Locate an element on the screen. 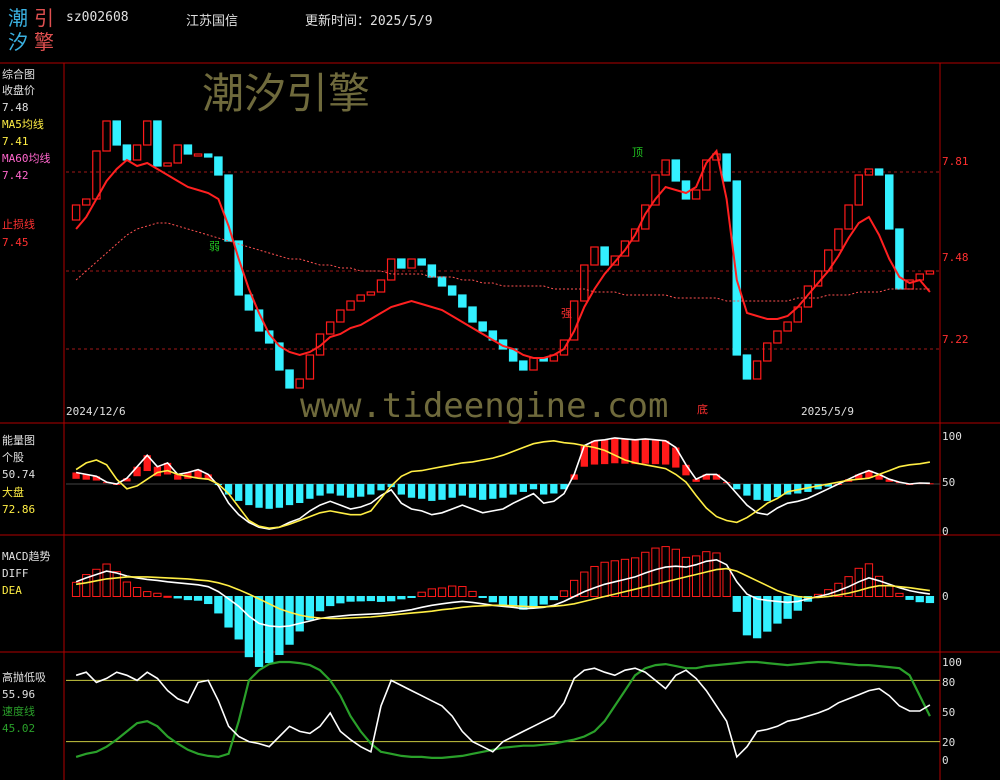  macd-dea-line is located at coordinates (503, 593).